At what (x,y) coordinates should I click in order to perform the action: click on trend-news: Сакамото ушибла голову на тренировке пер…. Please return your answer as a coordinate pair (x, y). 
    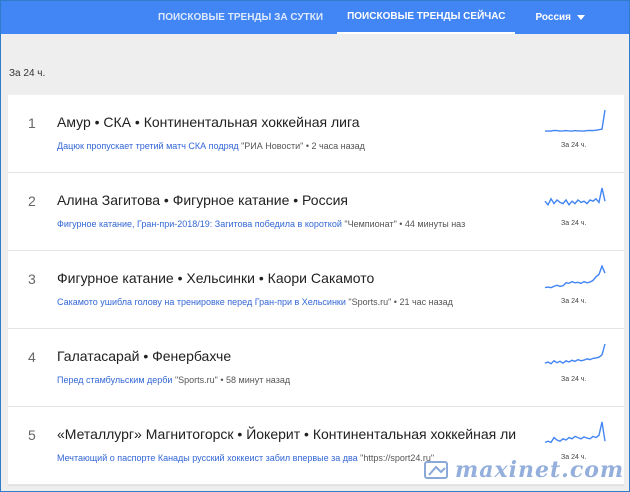
    Looking at the image, I should click on (293, 302).